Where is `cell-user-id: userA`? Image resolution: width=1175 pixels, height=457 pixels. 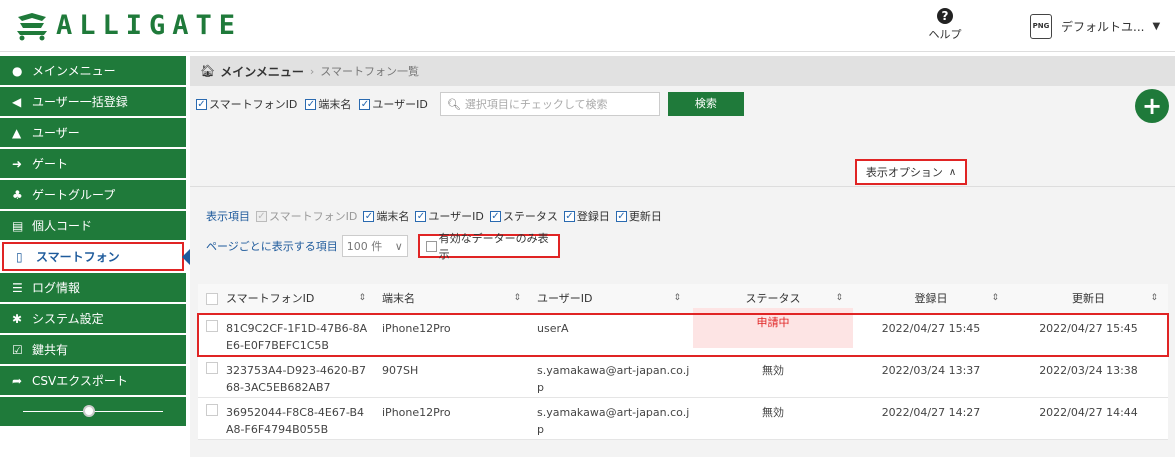
cell-user-id: userA is located at coordinates (553, 328).